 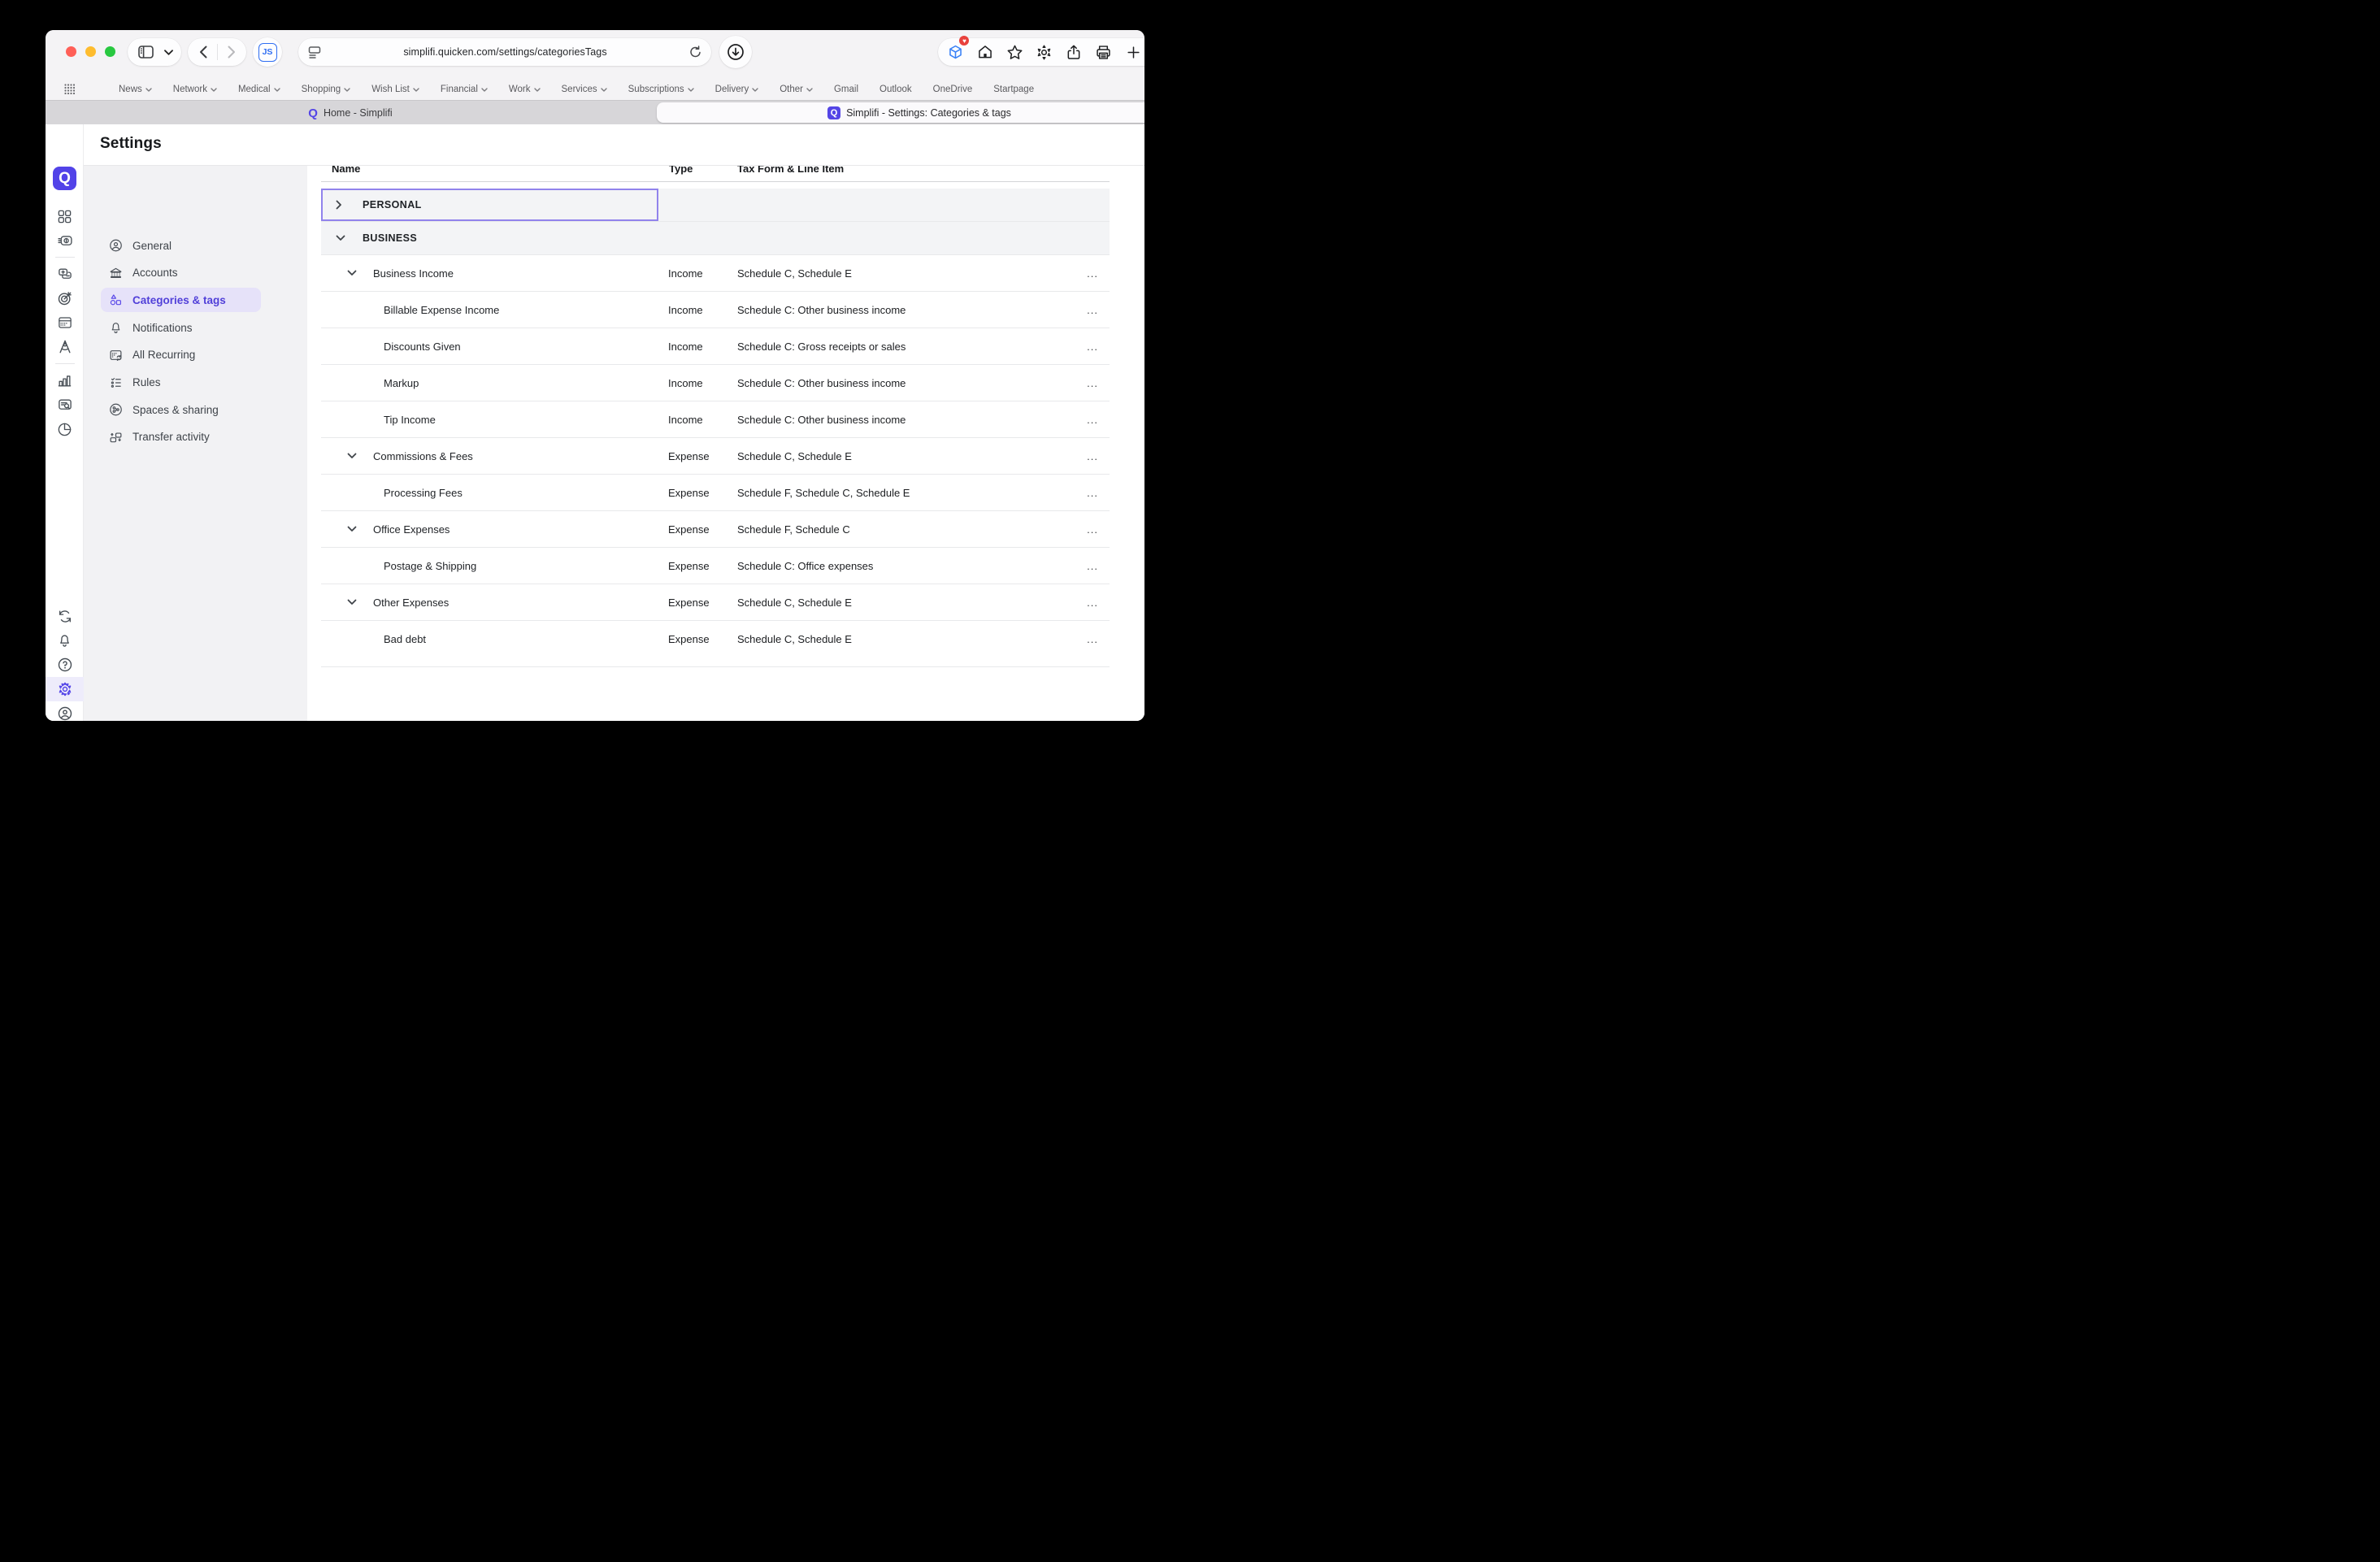 What do you see at coordinates (395, 90) in the screenshot?
I see `bookmark-wish-list: Wish List` at bounding box center [395, 90].